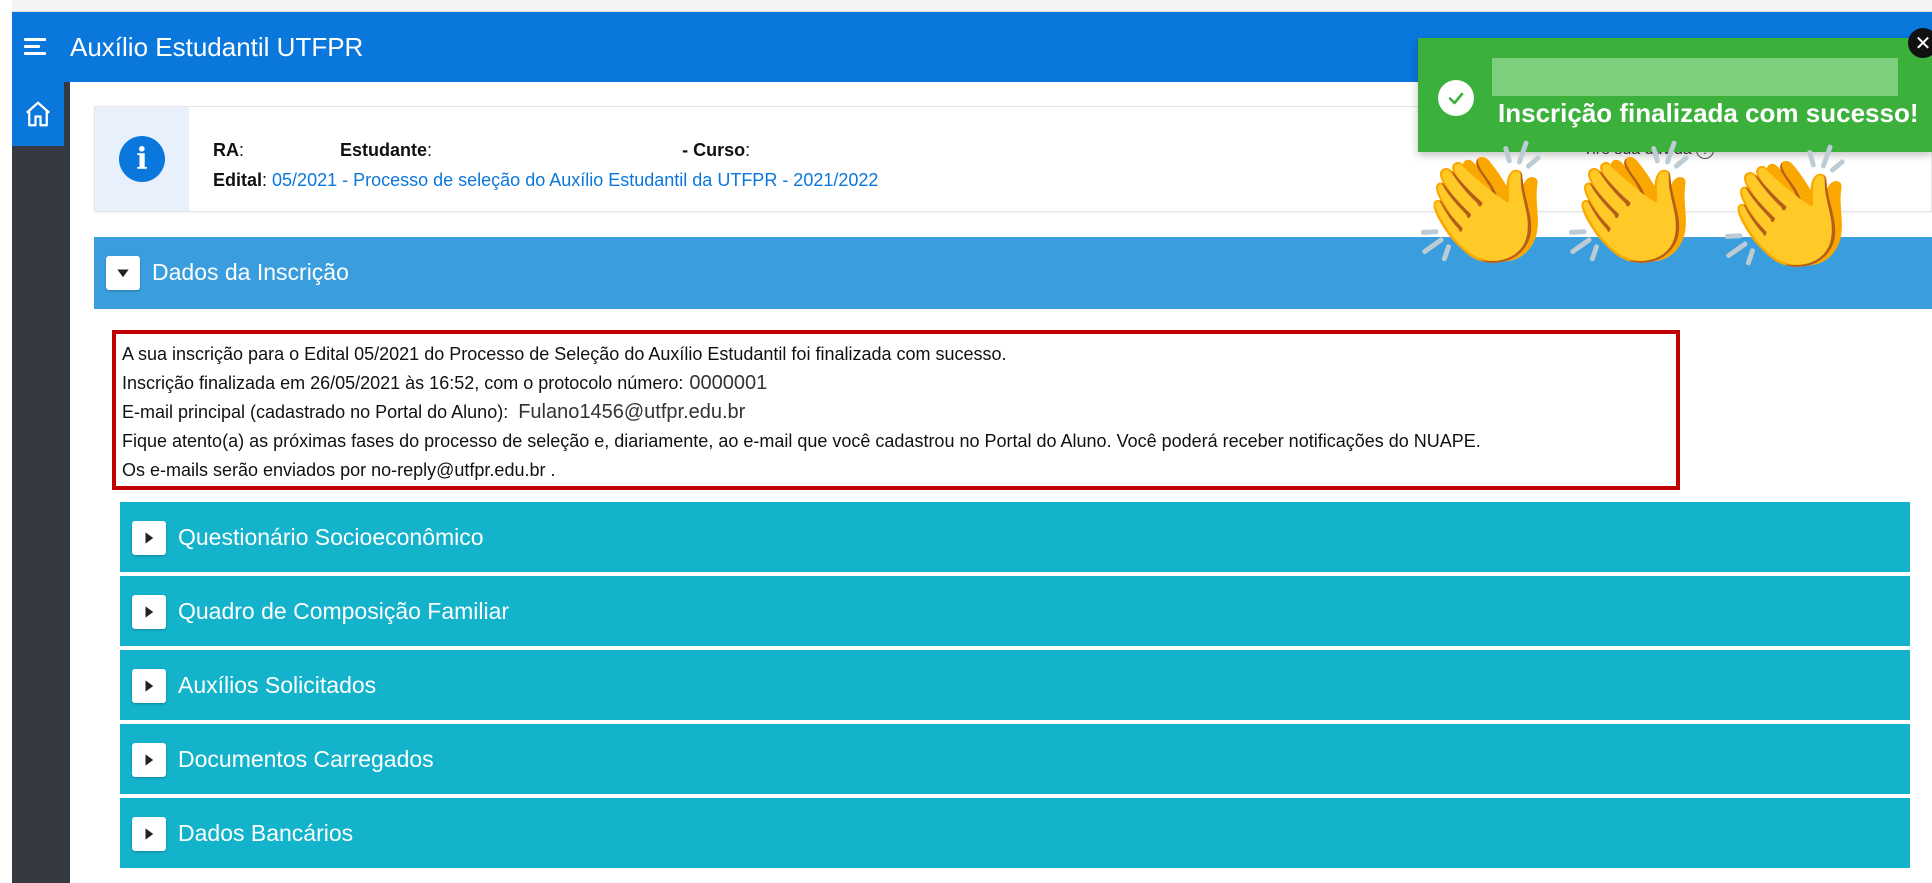 This screenshot has height=883, width=1932. What do you see at coordinates (714, 150) in the screenshot?
I see `course-label: - Curso` at bounding box center [714, 150].